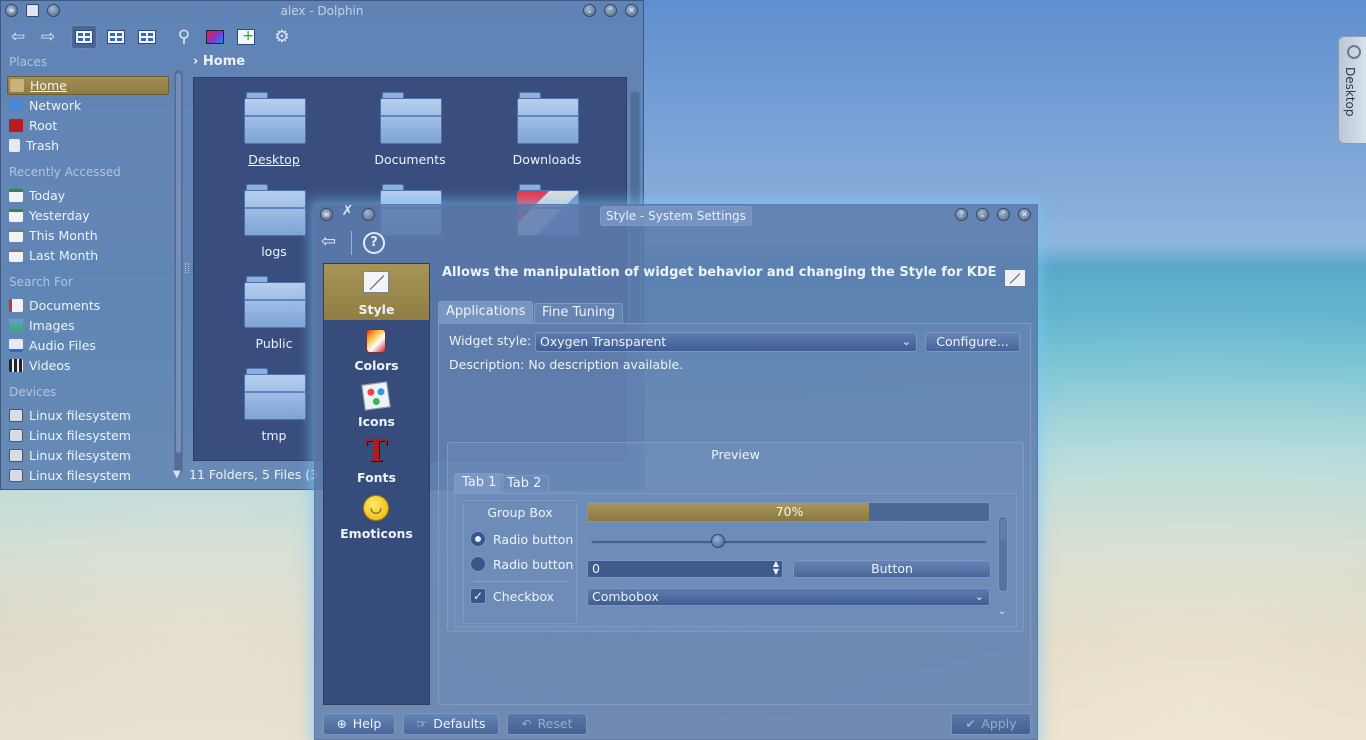 The image size is (1366, 740). What do you see at coordinates (547, 136) in the screenshot?
I see `folder-item: Downloads` at bounding box center [547, 136].